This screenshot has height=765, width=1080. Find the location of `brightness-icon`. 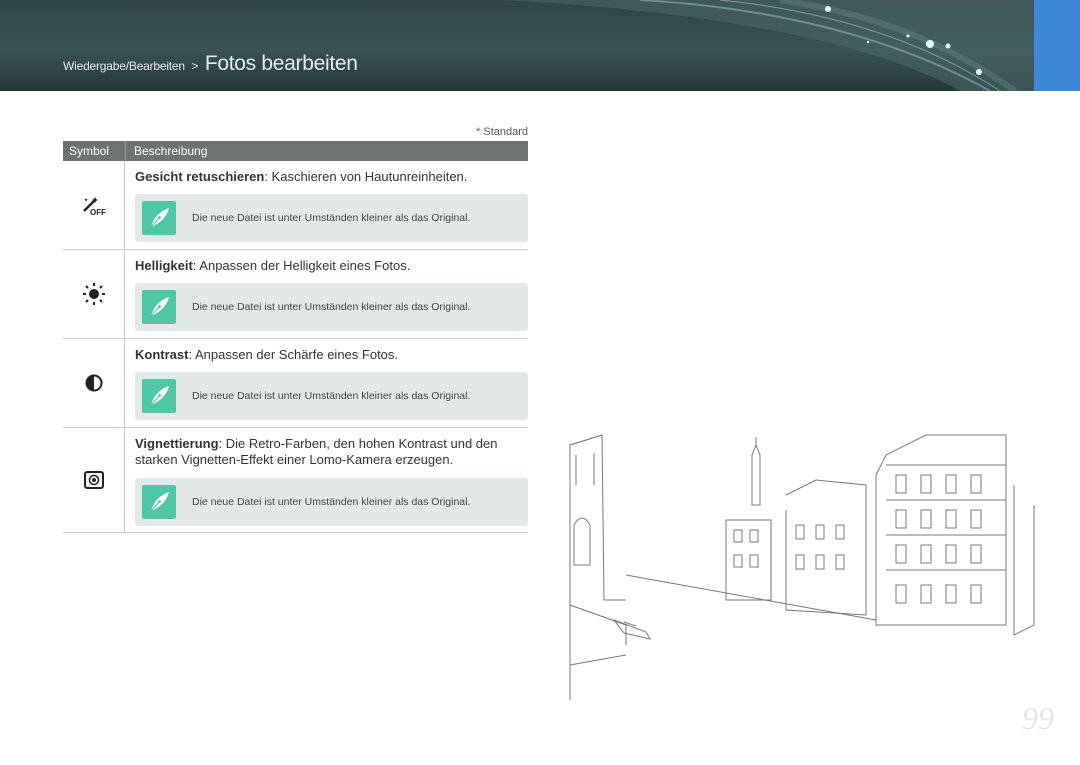

brightness-icon is located at coordinates (93, 294).